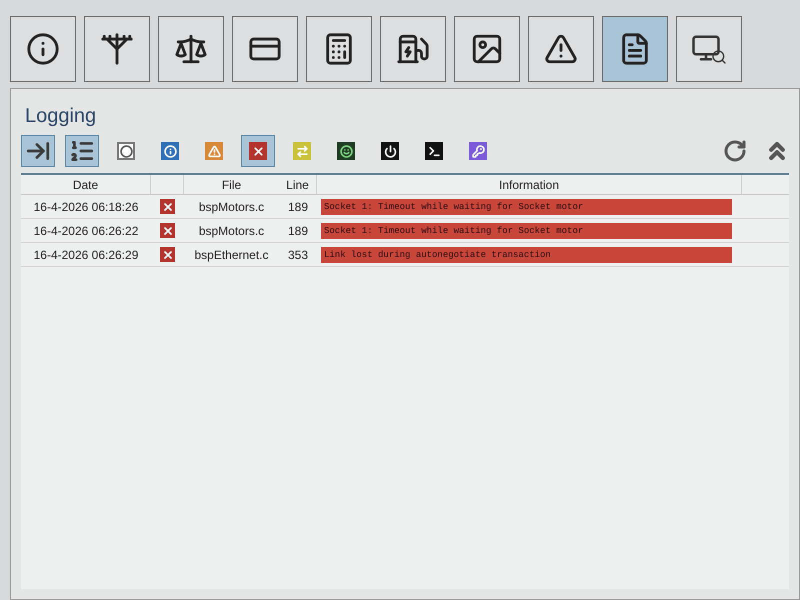  I want to click on power-icon, so click(390, 151).